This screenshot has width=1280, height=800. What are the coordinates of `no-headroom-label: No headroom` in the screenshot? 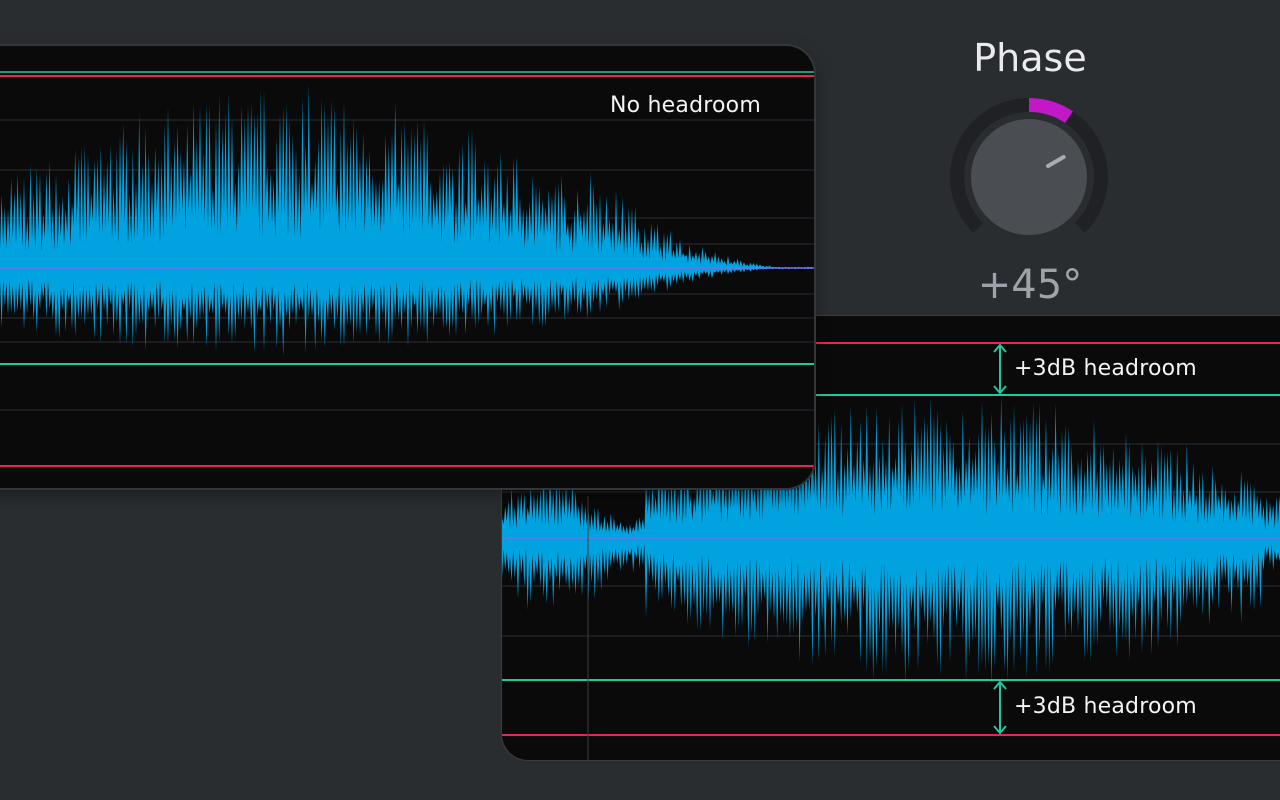 It's located at (685, 105).